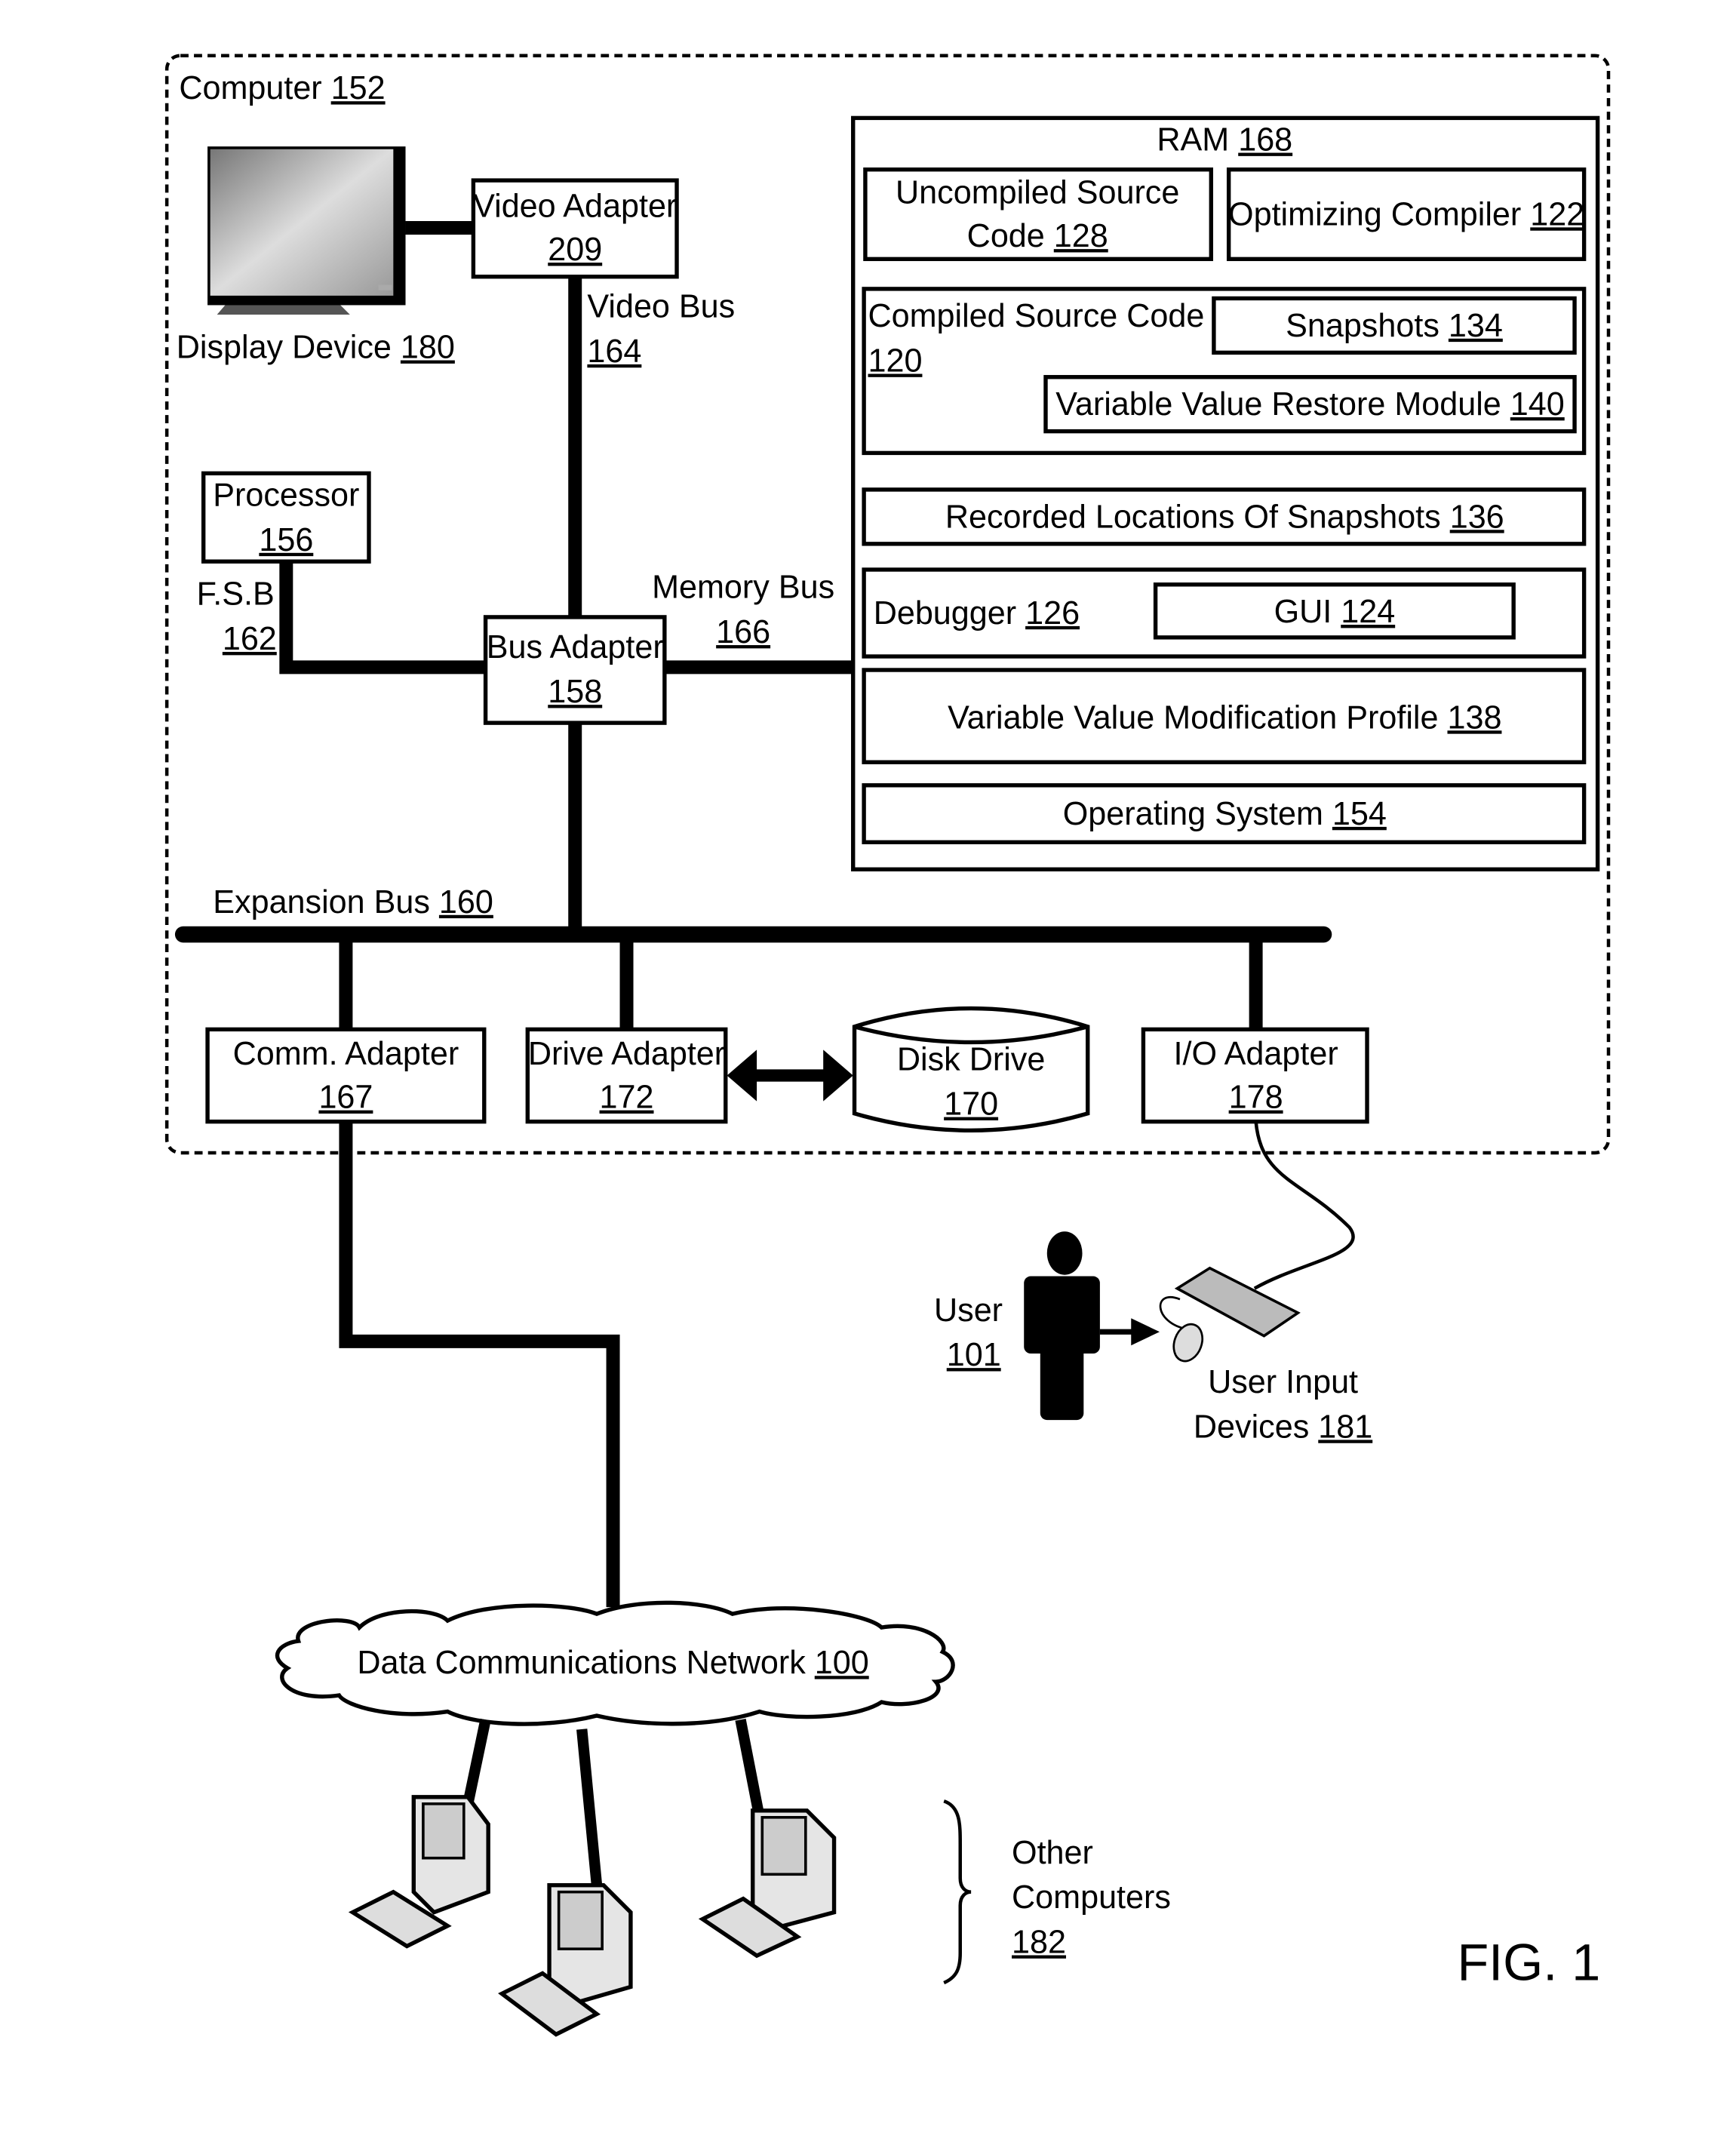 The image size is (1736, 2151). Describe the element at coordinates (971, 1059) in the screenshot. I see `disk-drive-label: Disk Drive` at that location.